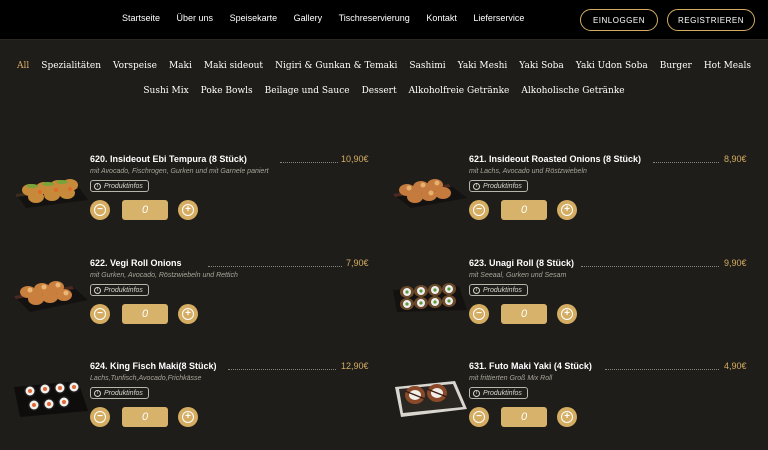 Image resolution: width=768 pixels, height=450 pixels. I want to click on category-vorspeise: Vorspeise, so click(135, 66).